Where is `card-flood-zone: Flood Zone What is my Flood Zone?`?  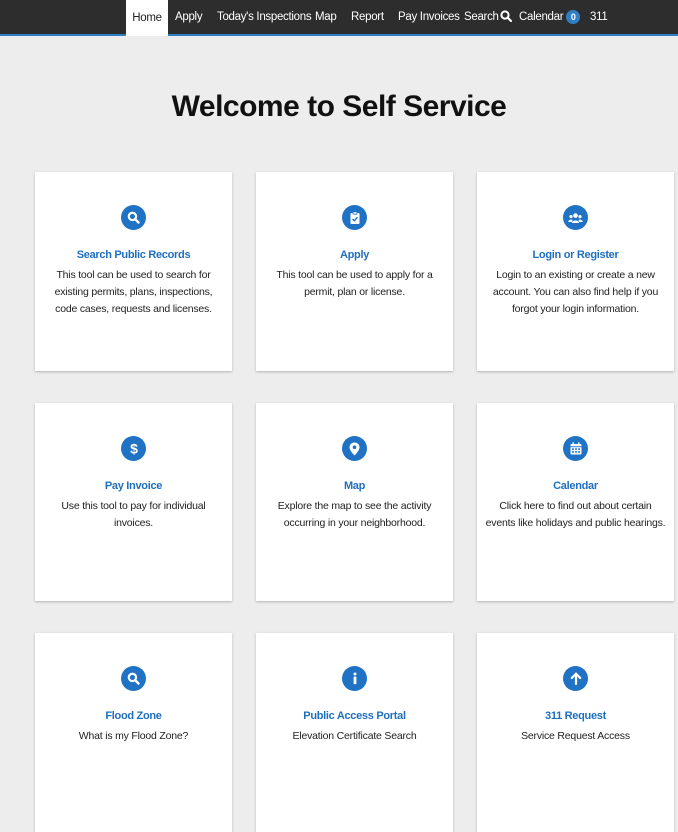
card-flood-zone: Flood Zone What is my Flood Zone? is located at coordinates (133, 732).